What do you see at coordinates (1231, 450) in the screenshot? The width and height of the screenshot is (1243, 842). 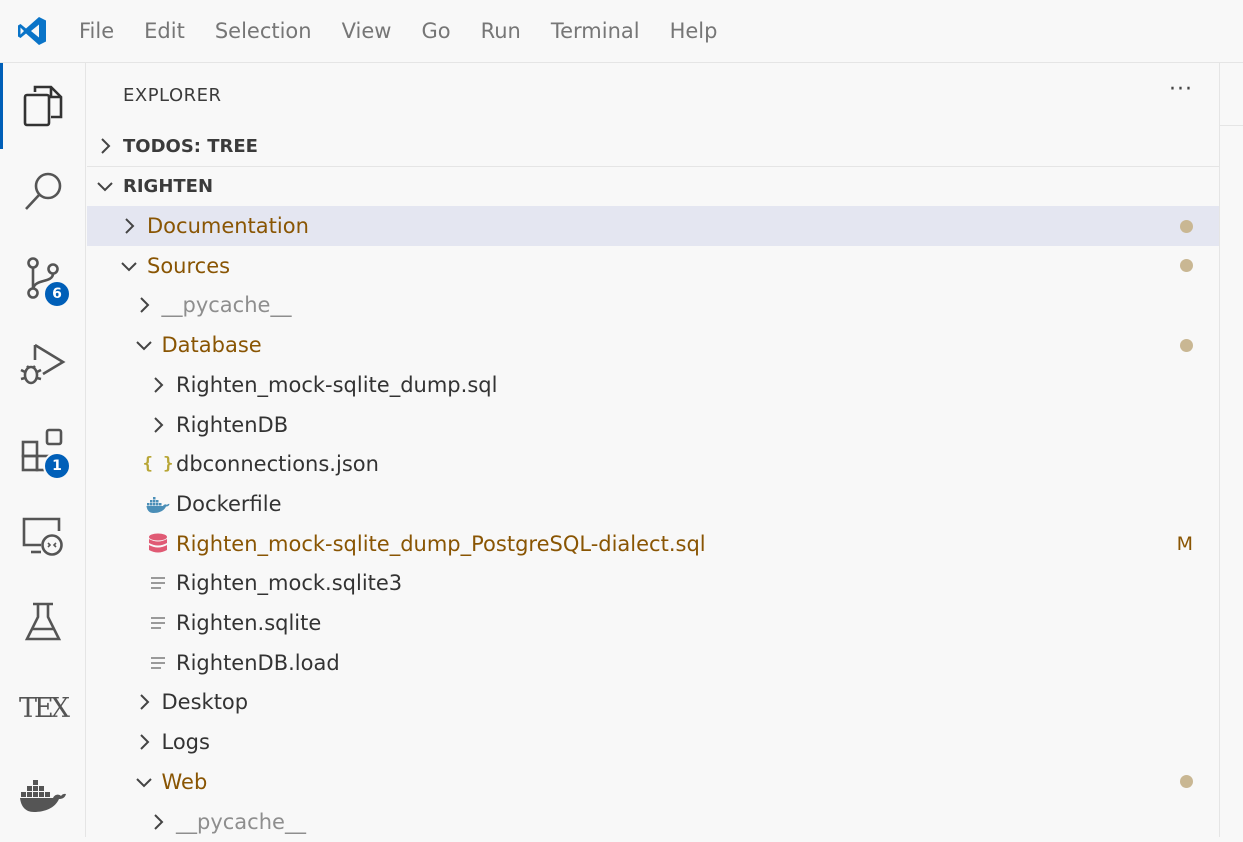 I see `editor-area-edge` at bounding box center [1231, 450].